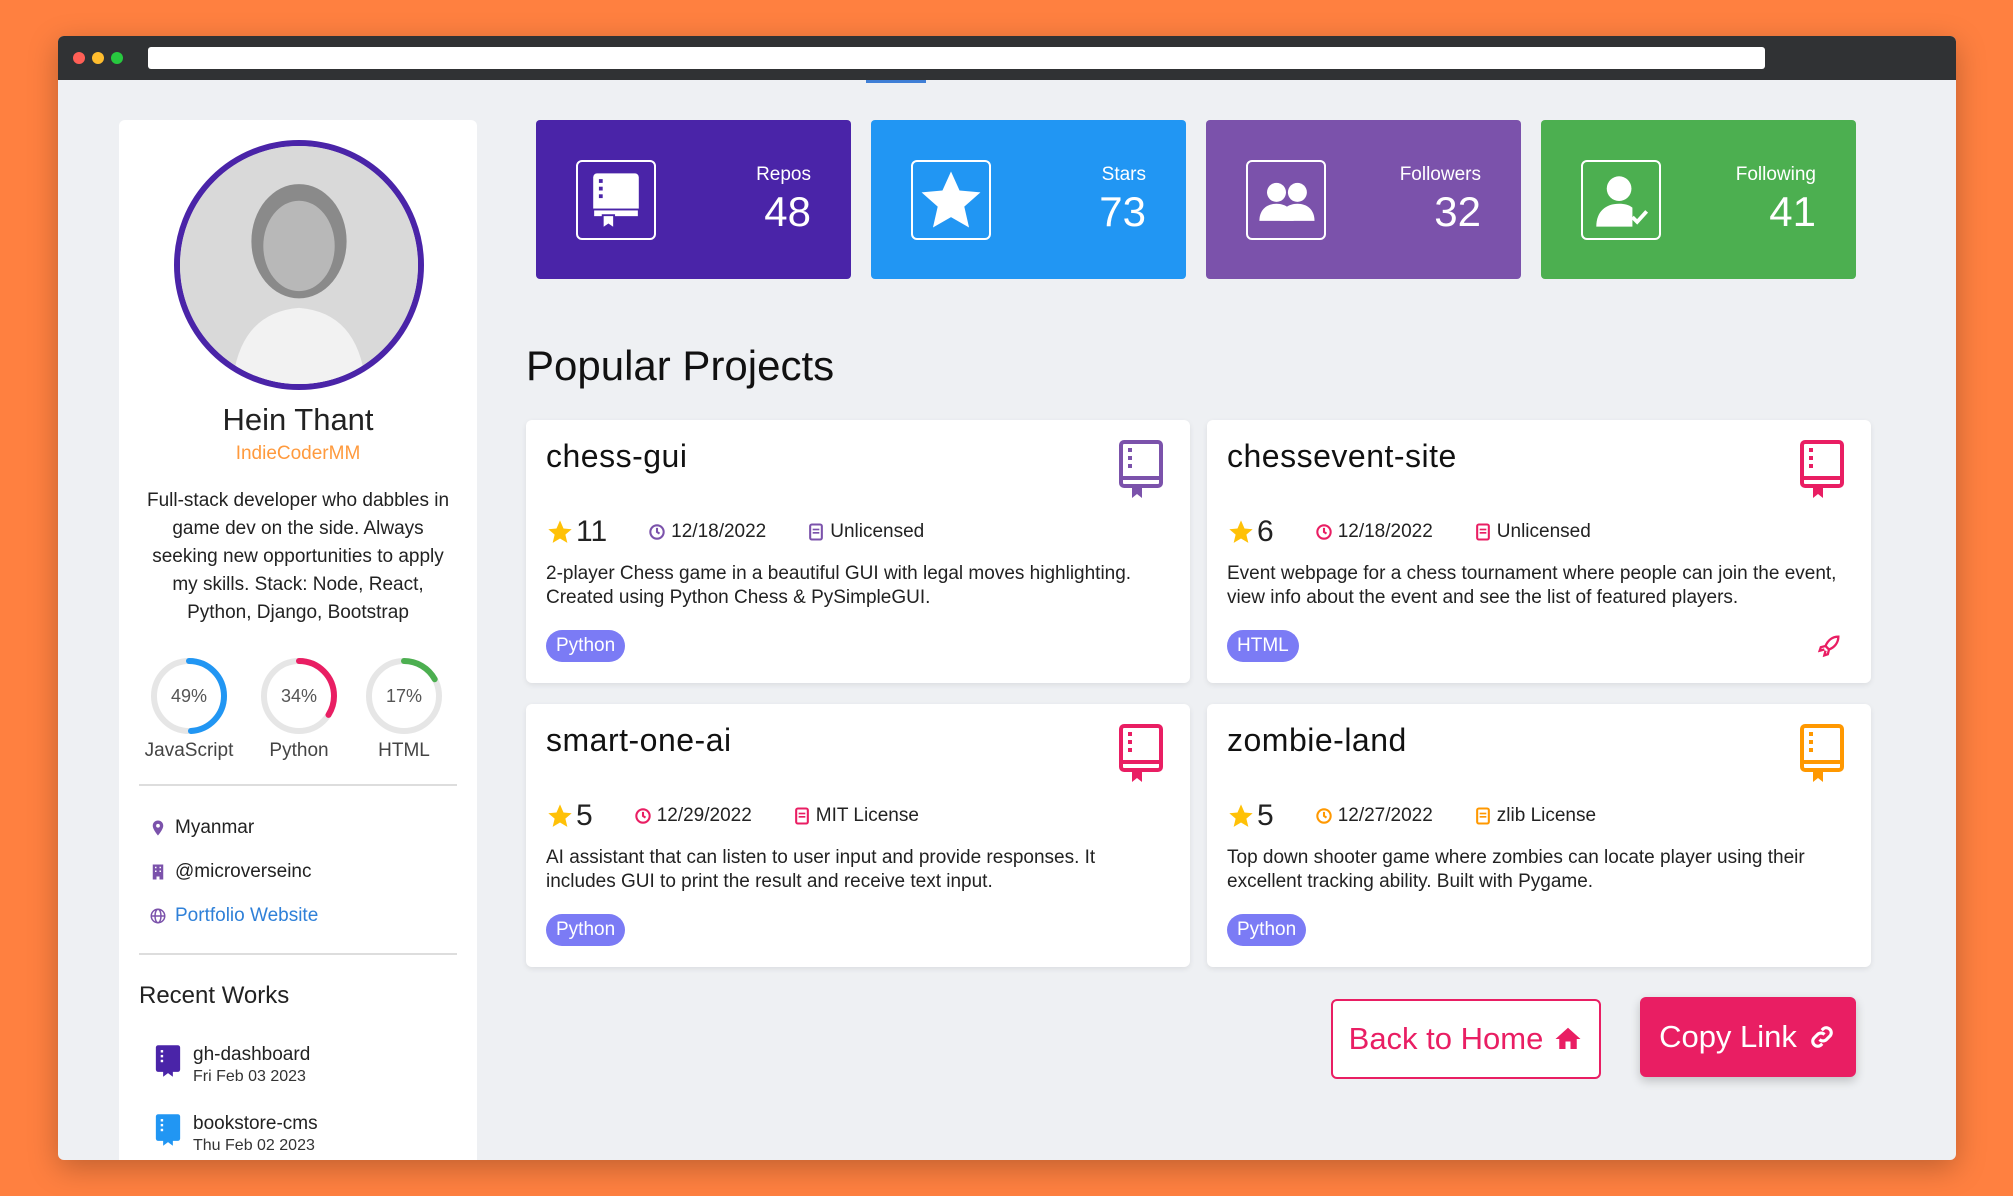 This screenshot has height=1196, width=2013. What do you see at coordinates (956, 58) in the screenshot?
I see `address-bar` at bounding box center [956, 58].